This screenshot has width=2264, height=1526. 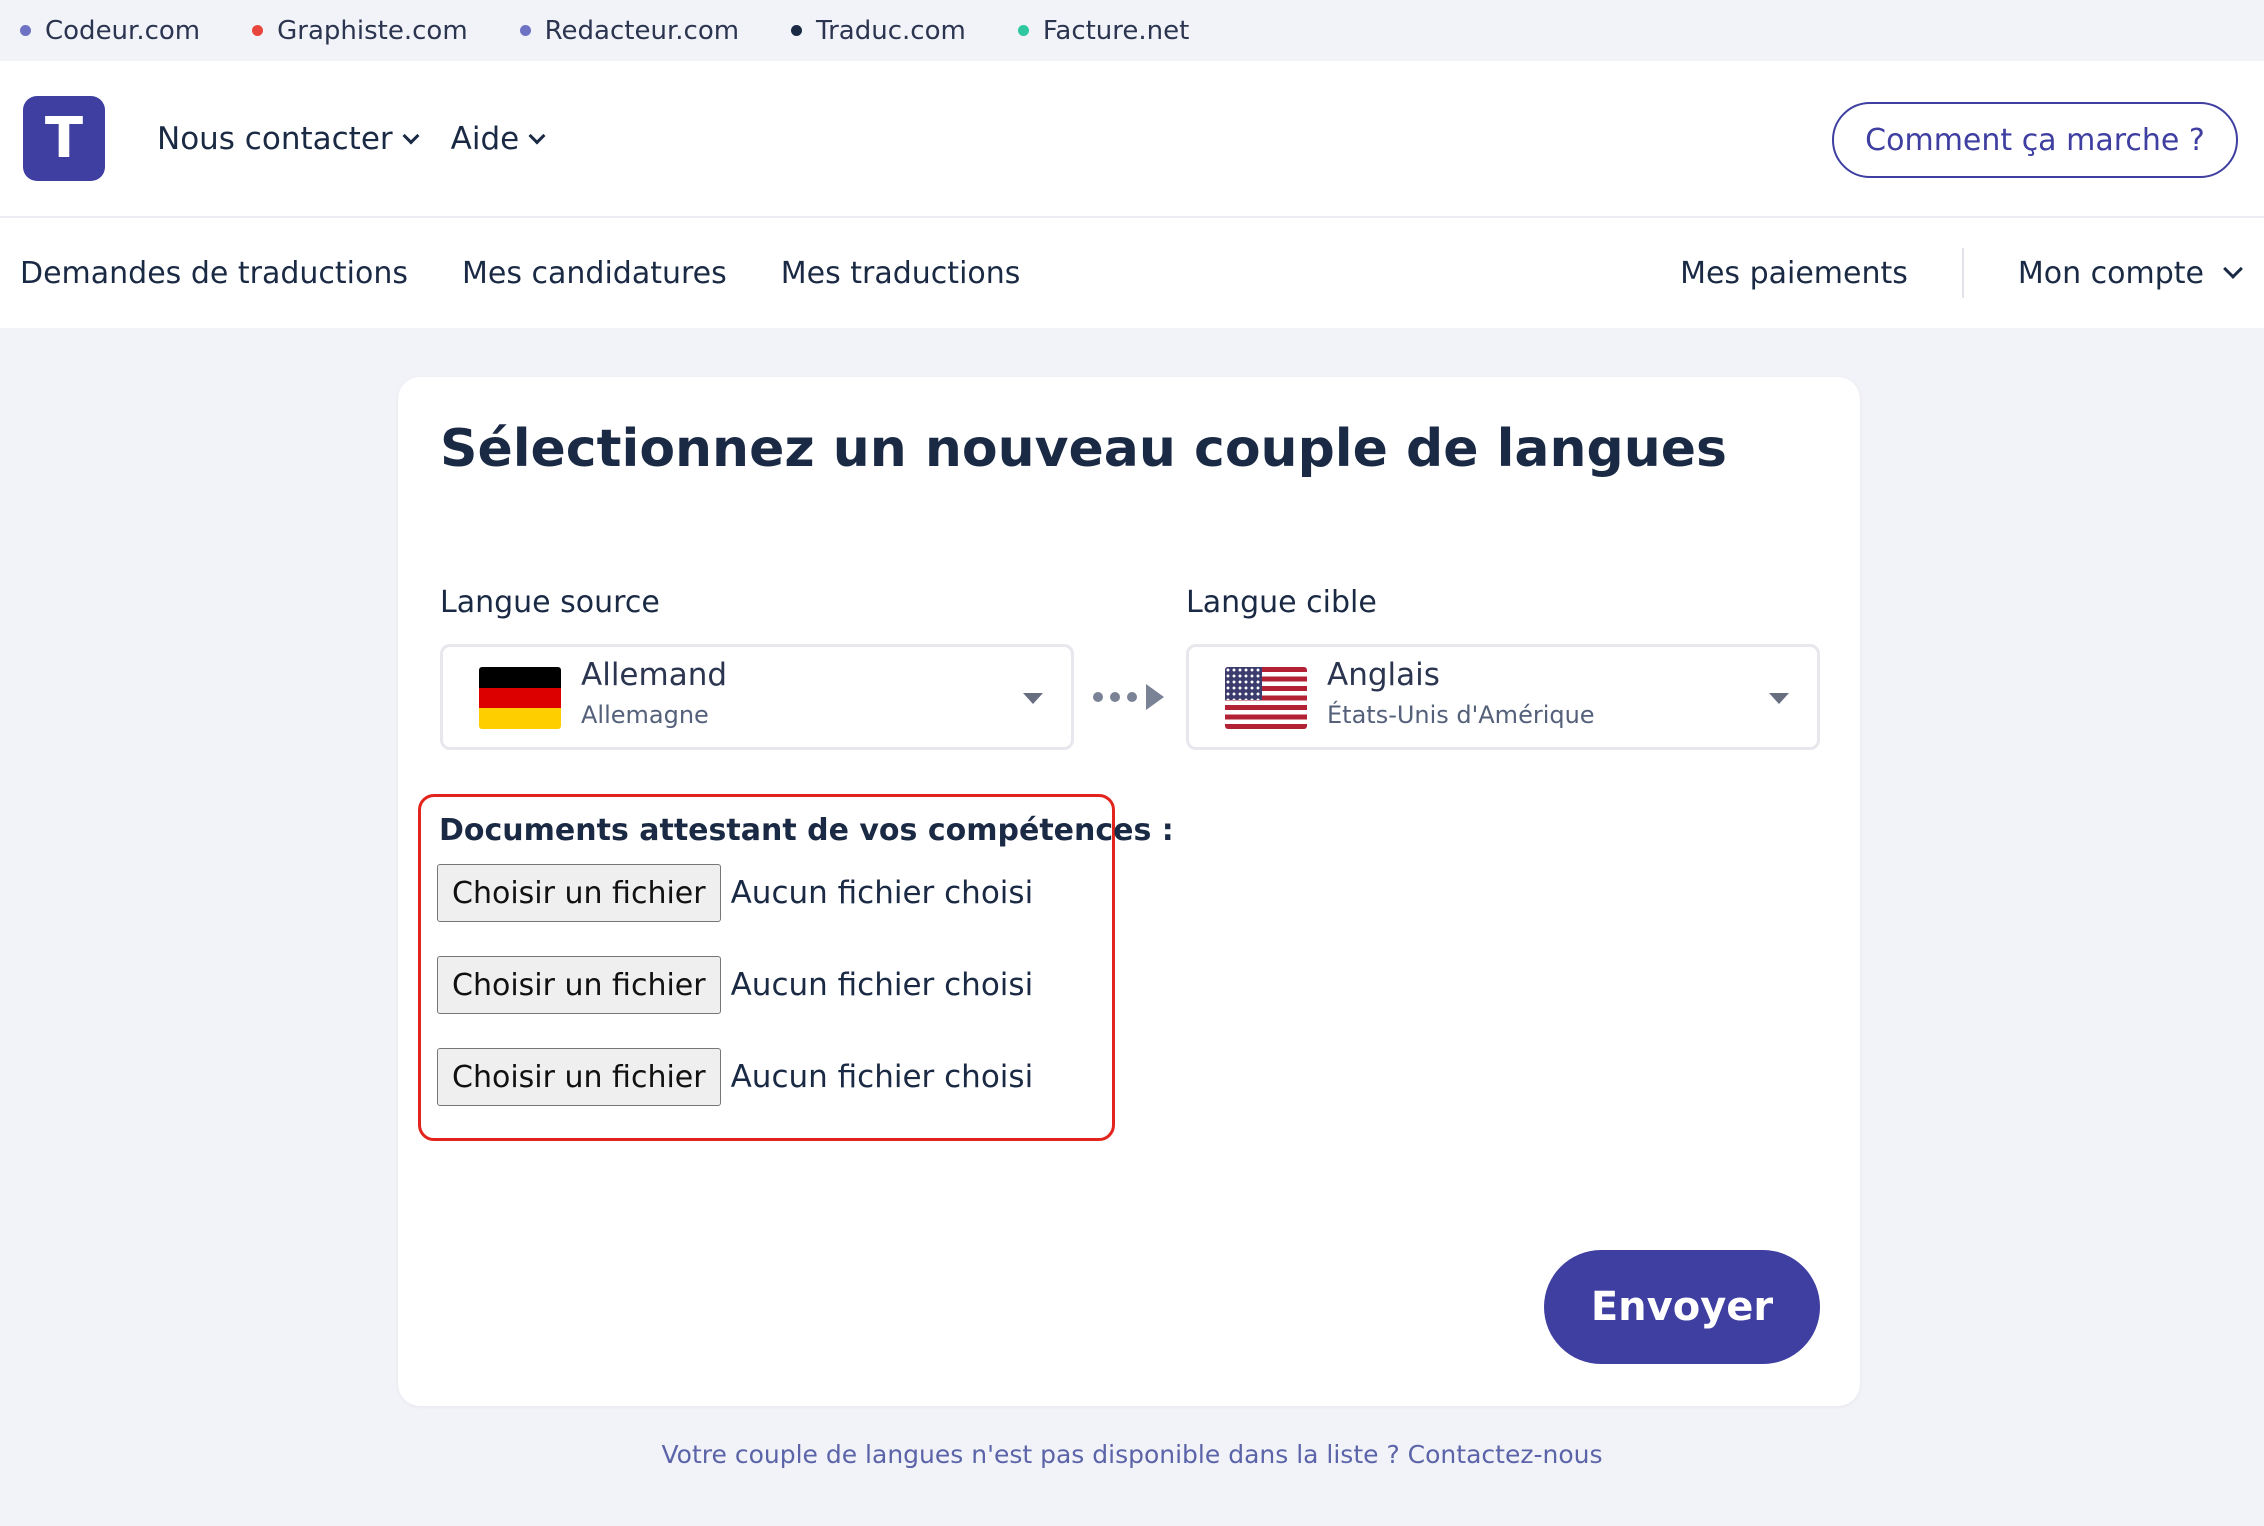 I want to click on target-language-value: Anglais, so click(x=1383, y=675).